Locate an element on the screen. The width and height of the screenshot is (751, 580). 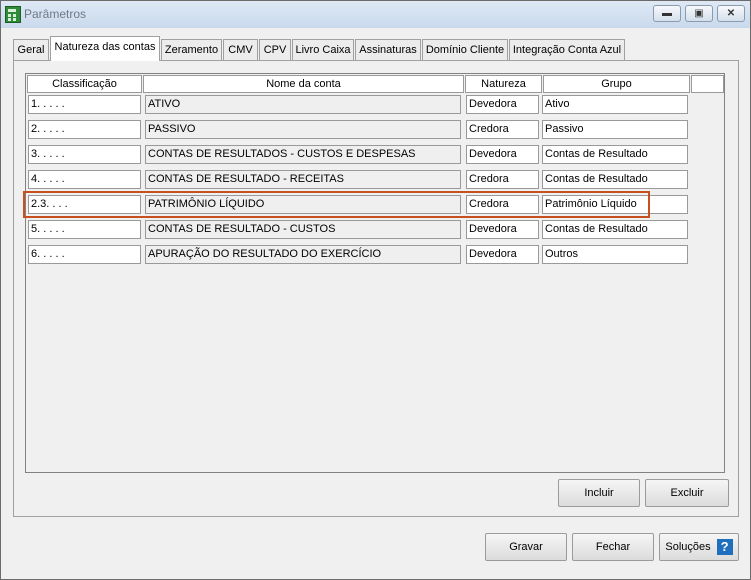
column-header-classificacao: Classificação is located at coordinates (84, 84).